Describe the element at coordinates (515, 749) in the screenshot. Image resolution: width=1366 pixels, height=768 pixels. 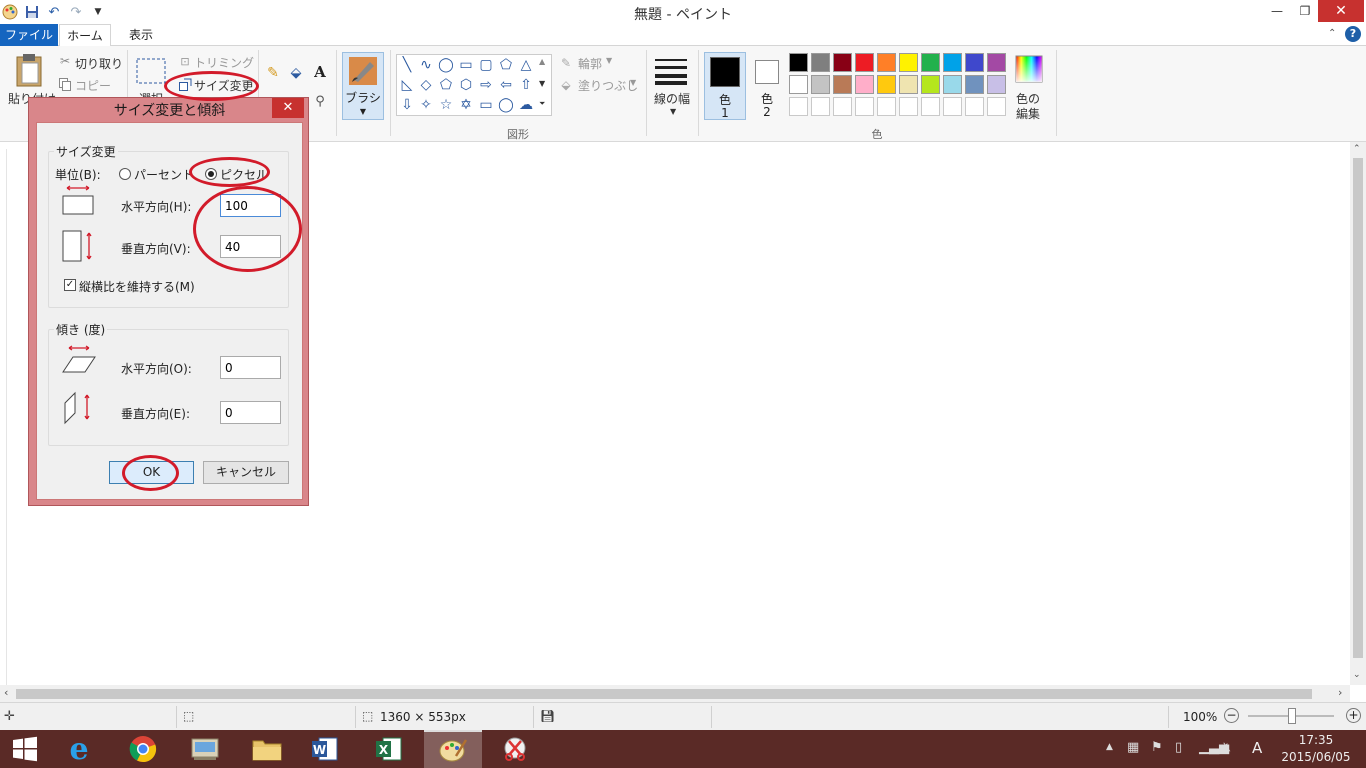
I see `snipping-tool-icon` at that location.